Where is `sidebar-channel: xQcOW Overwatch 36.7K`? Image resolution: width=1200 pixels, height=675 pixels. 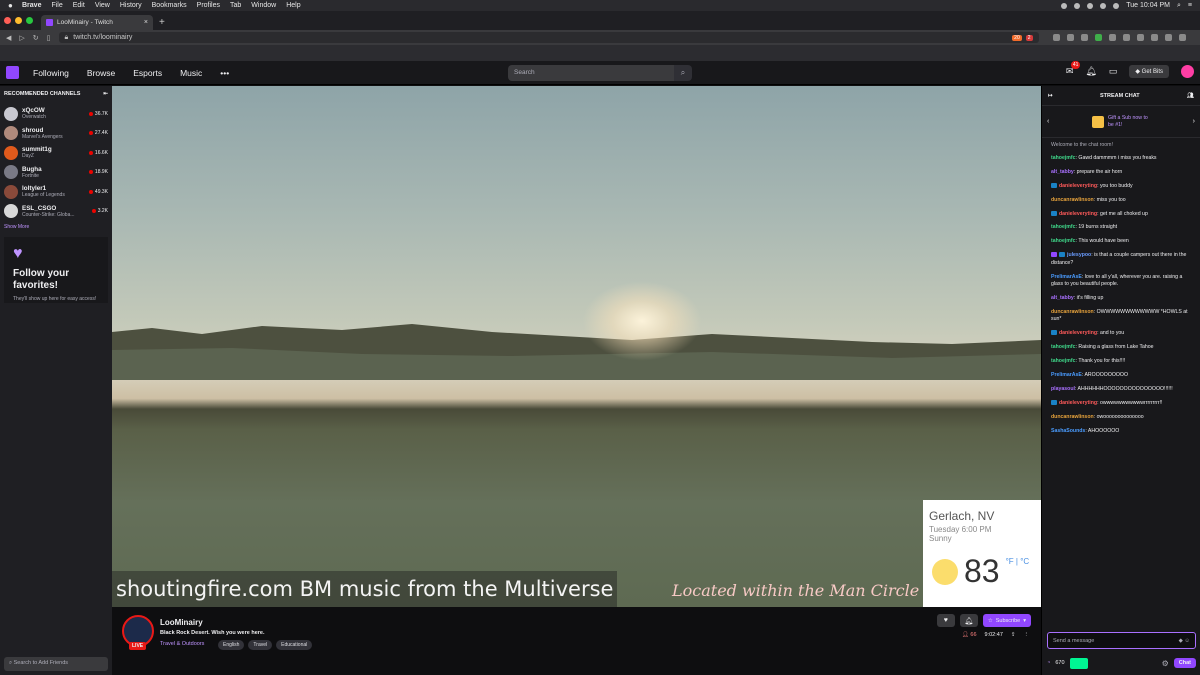
sidebar-channel: xQcOW Overwatch 36.7K is located at coordinates (56, 114).